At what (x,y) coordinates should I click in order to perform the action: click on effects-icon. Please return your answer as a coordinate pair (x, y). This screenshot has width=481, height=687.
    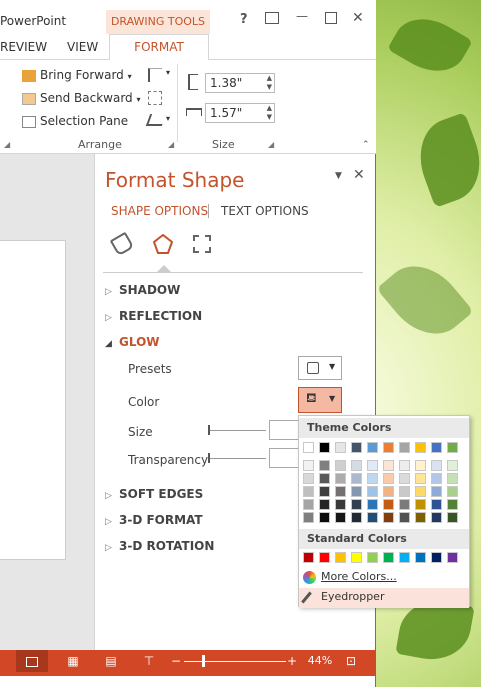
    Looking at the image, I should click on (163, 244).